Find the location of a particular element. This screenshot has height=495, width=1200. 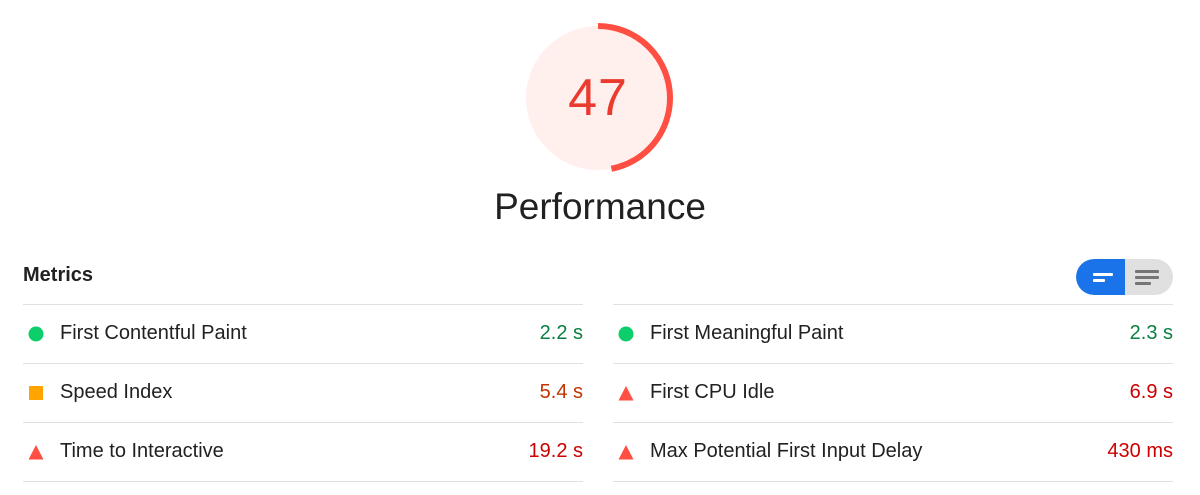

gauge-score: 47 is located at coordinates (598, 98).